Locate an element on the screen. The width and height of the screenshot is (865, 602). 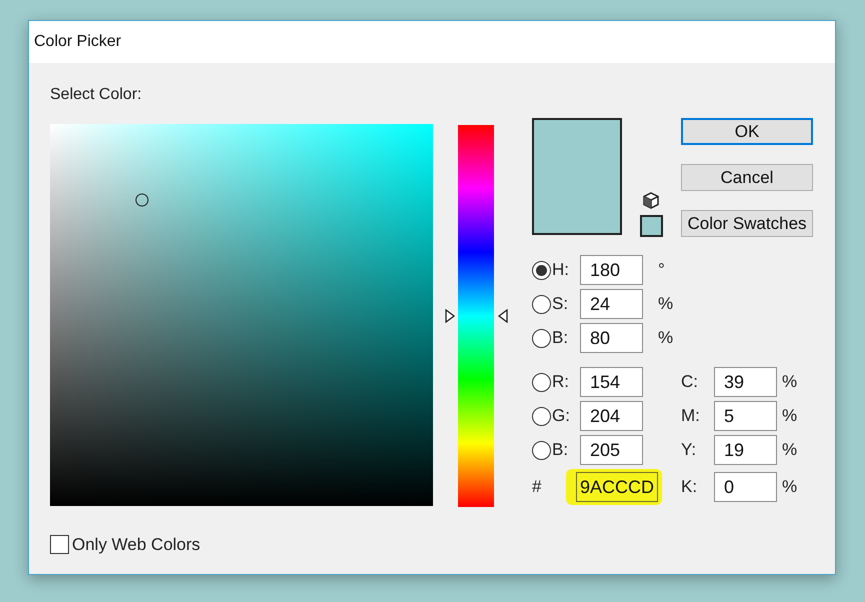
field-label: C: is located at coordinates (690, 382).